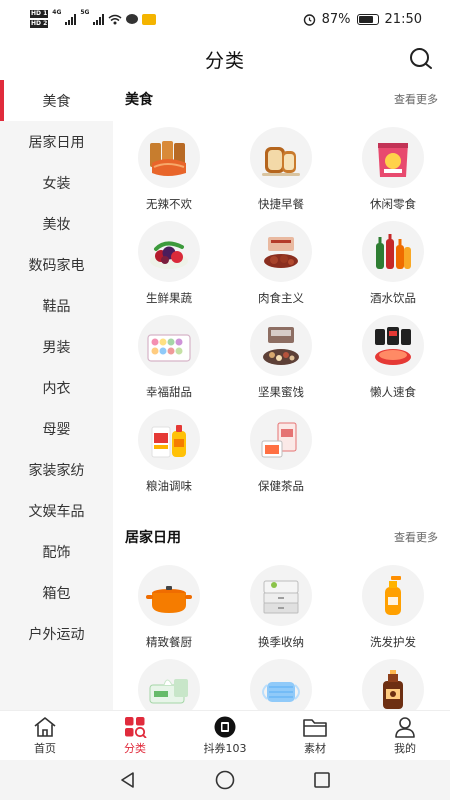  I want to click on bread-icon, so click(281, 161).